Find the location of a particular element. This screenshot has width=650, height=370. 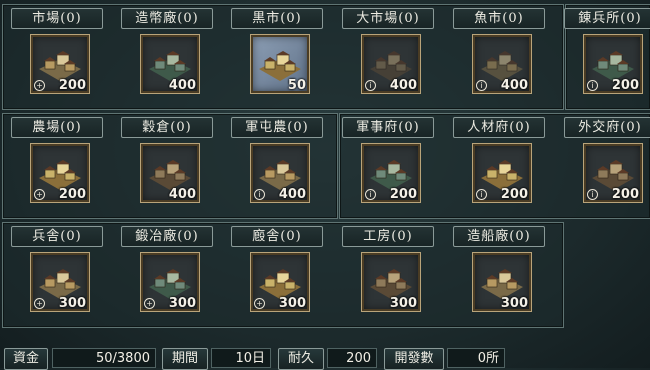

facility-slot: 造幣廠(0) 400 is located at coordinates (165, 58).